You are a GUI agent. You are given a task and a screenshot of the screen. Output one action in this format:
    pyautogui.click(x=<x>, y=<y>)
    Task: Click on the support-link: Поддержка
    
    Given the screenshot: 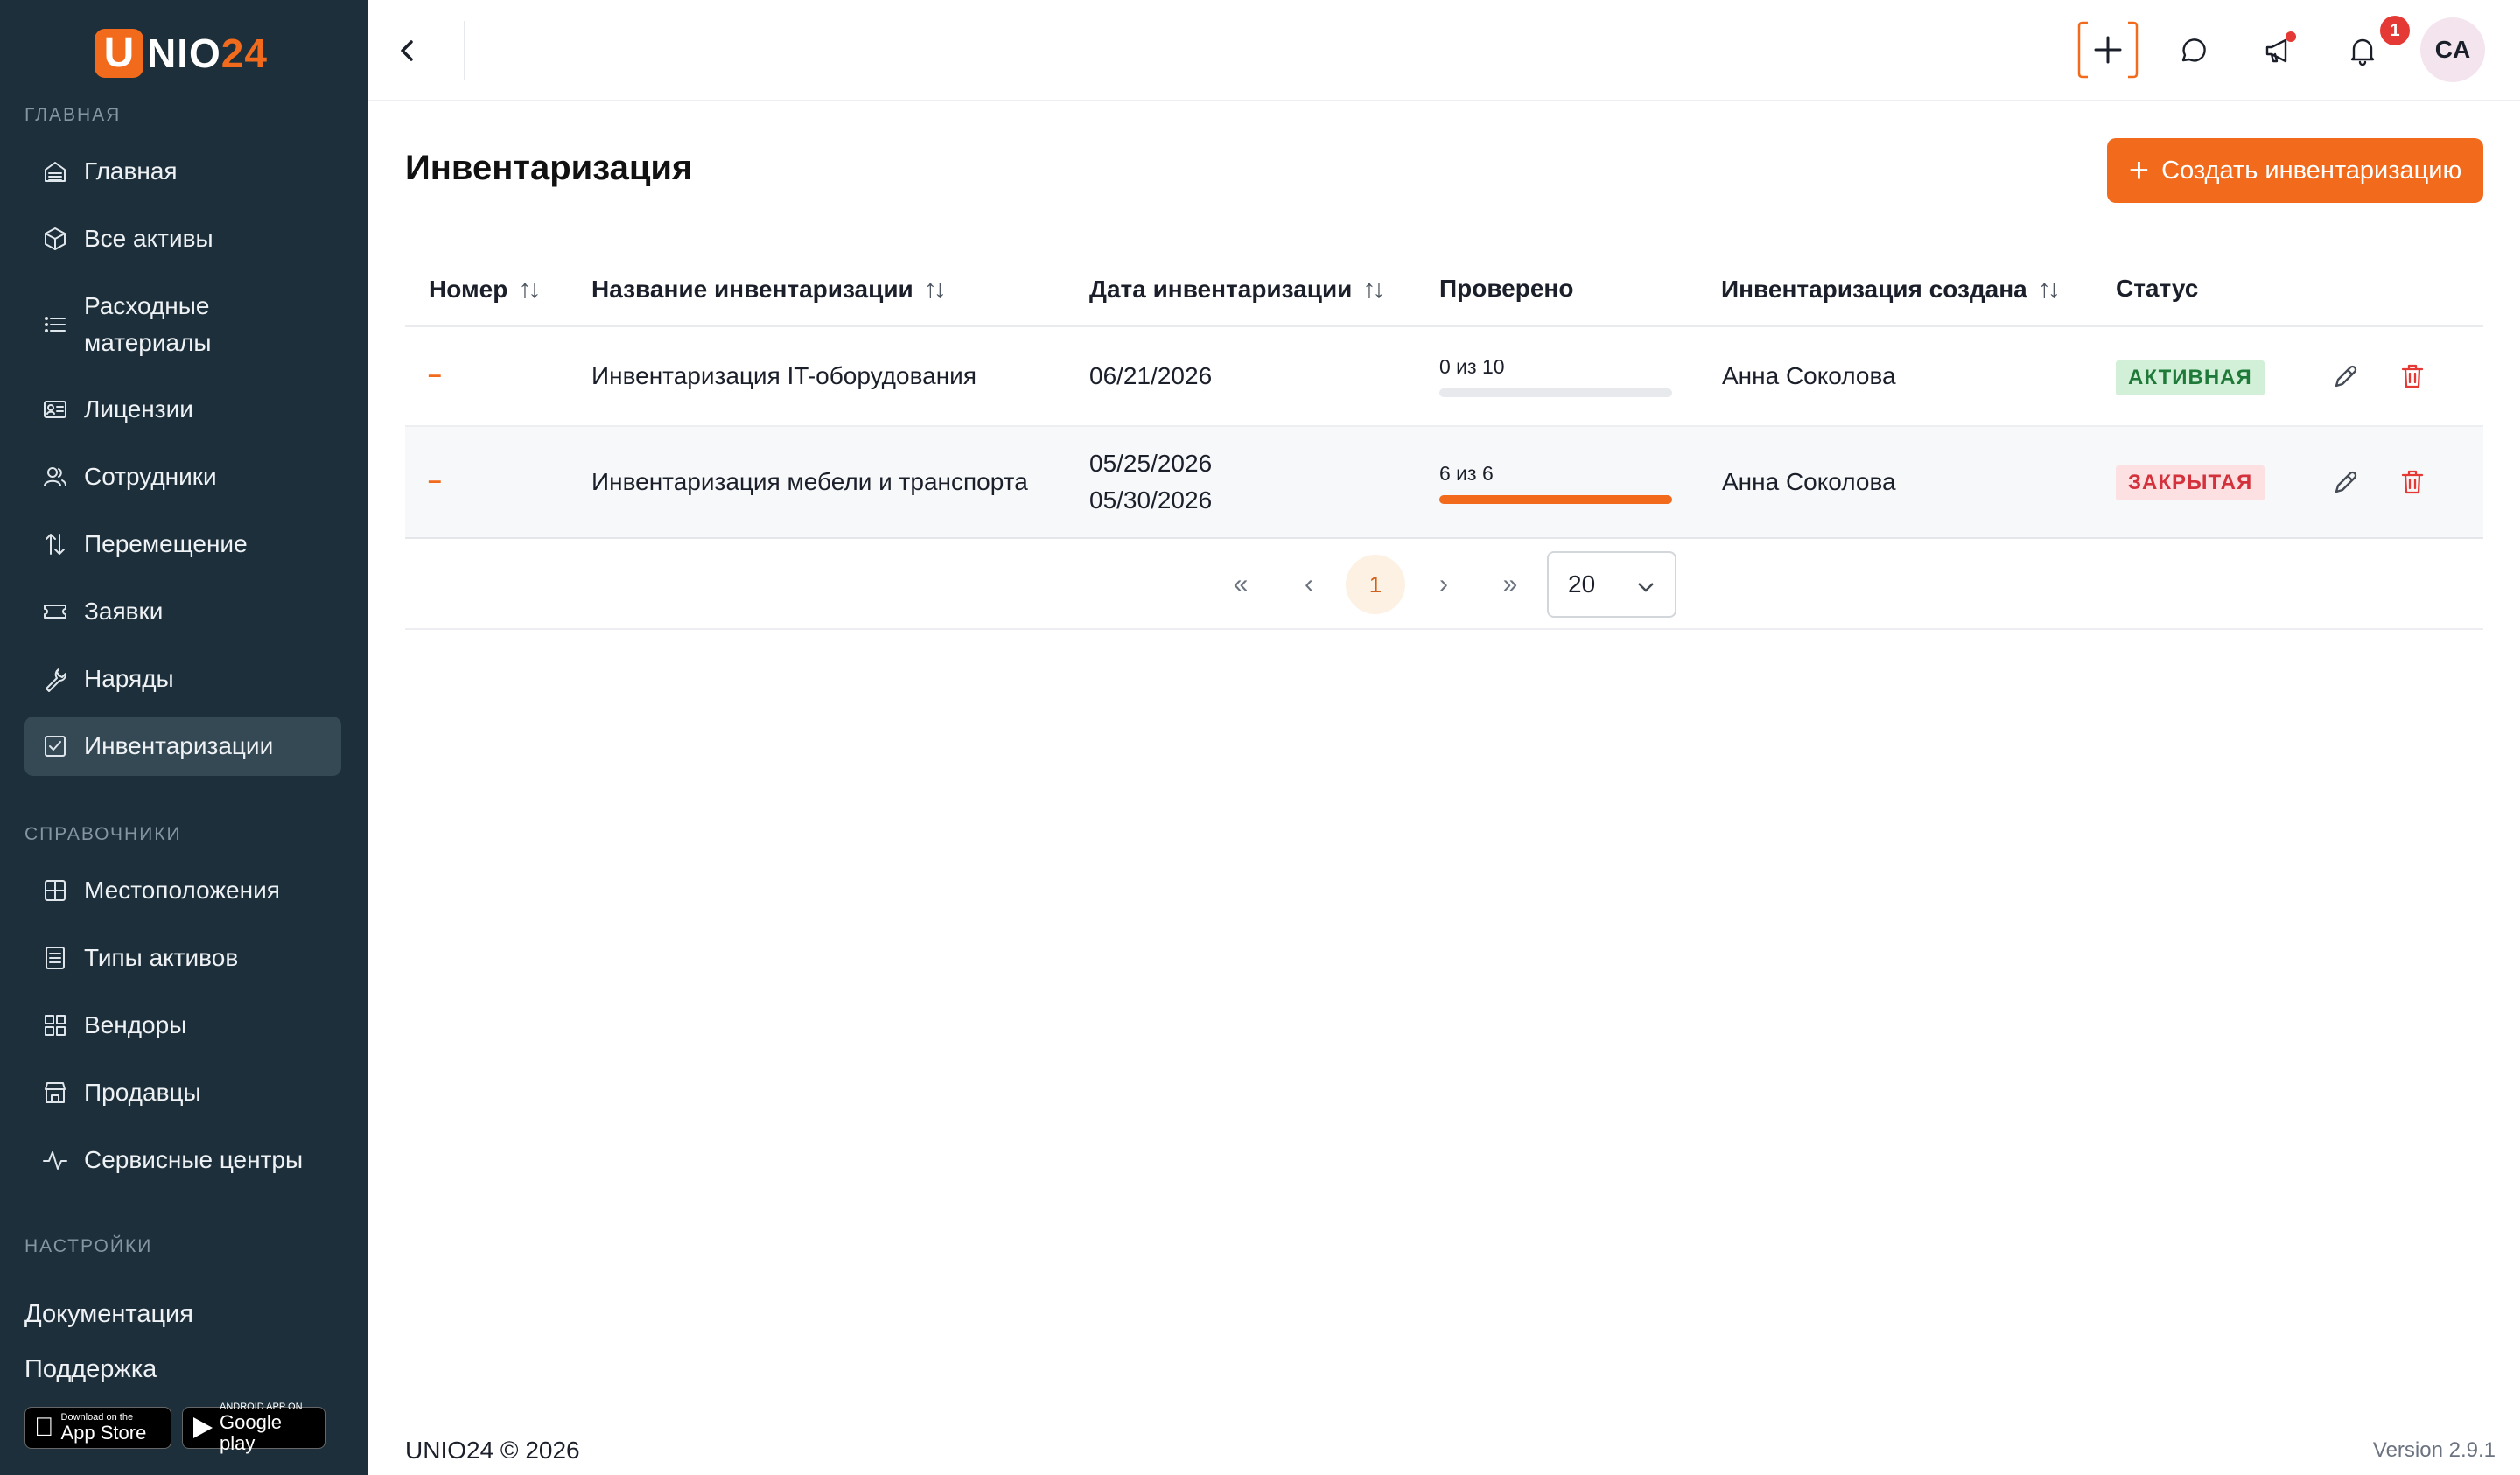 What is the action you would take?
    pyautogui.click(x=90, y=1369)
    